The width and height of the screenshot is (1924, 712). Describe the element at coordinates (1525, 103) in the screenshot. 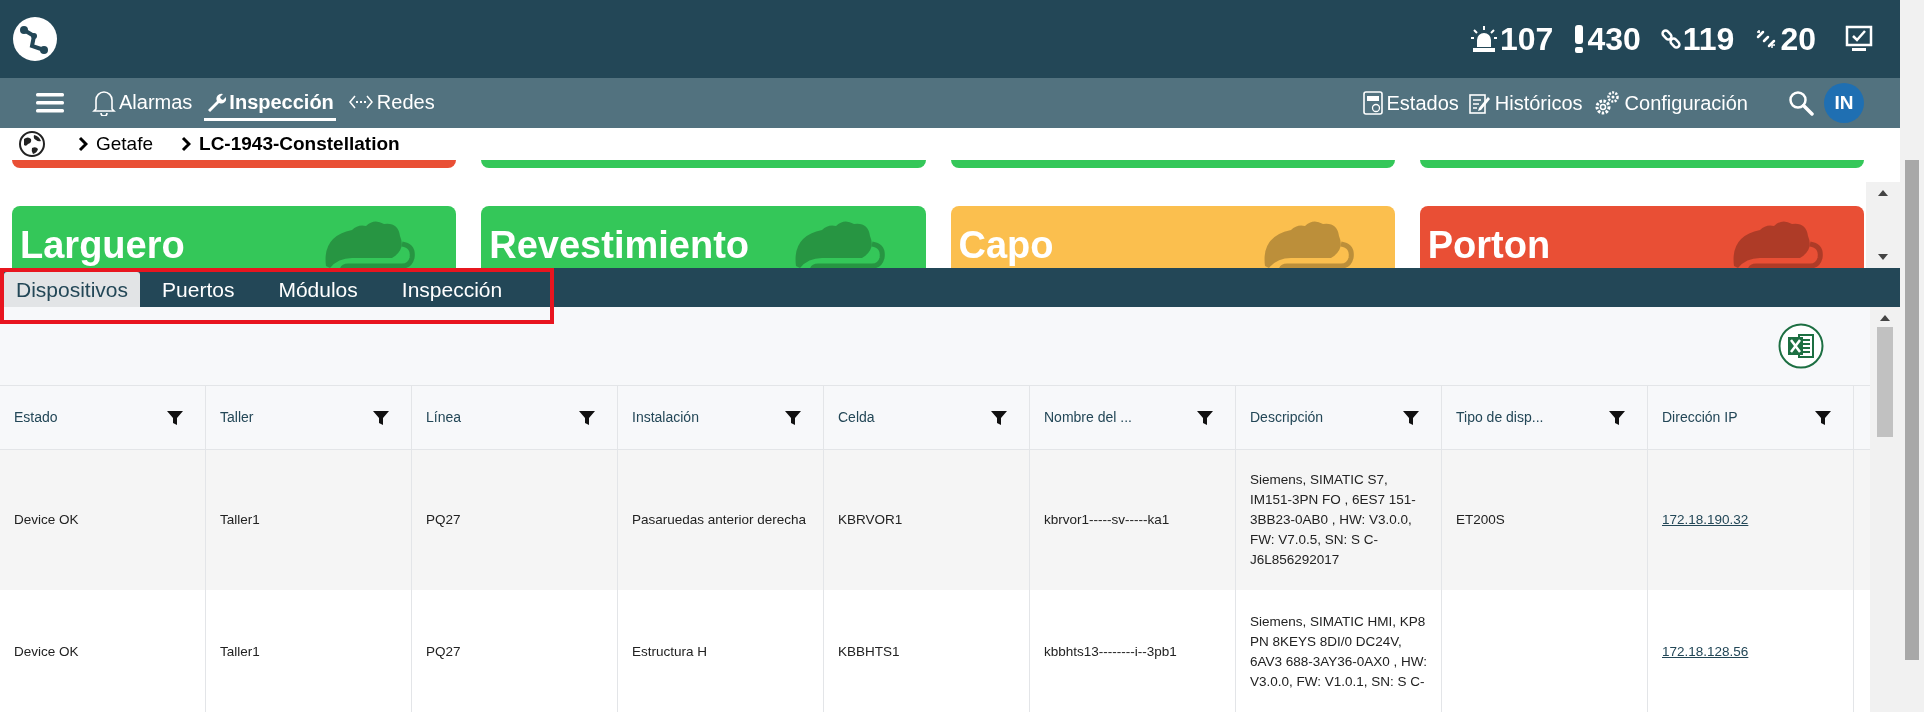

I see `nav-link: Históricos` at that location.